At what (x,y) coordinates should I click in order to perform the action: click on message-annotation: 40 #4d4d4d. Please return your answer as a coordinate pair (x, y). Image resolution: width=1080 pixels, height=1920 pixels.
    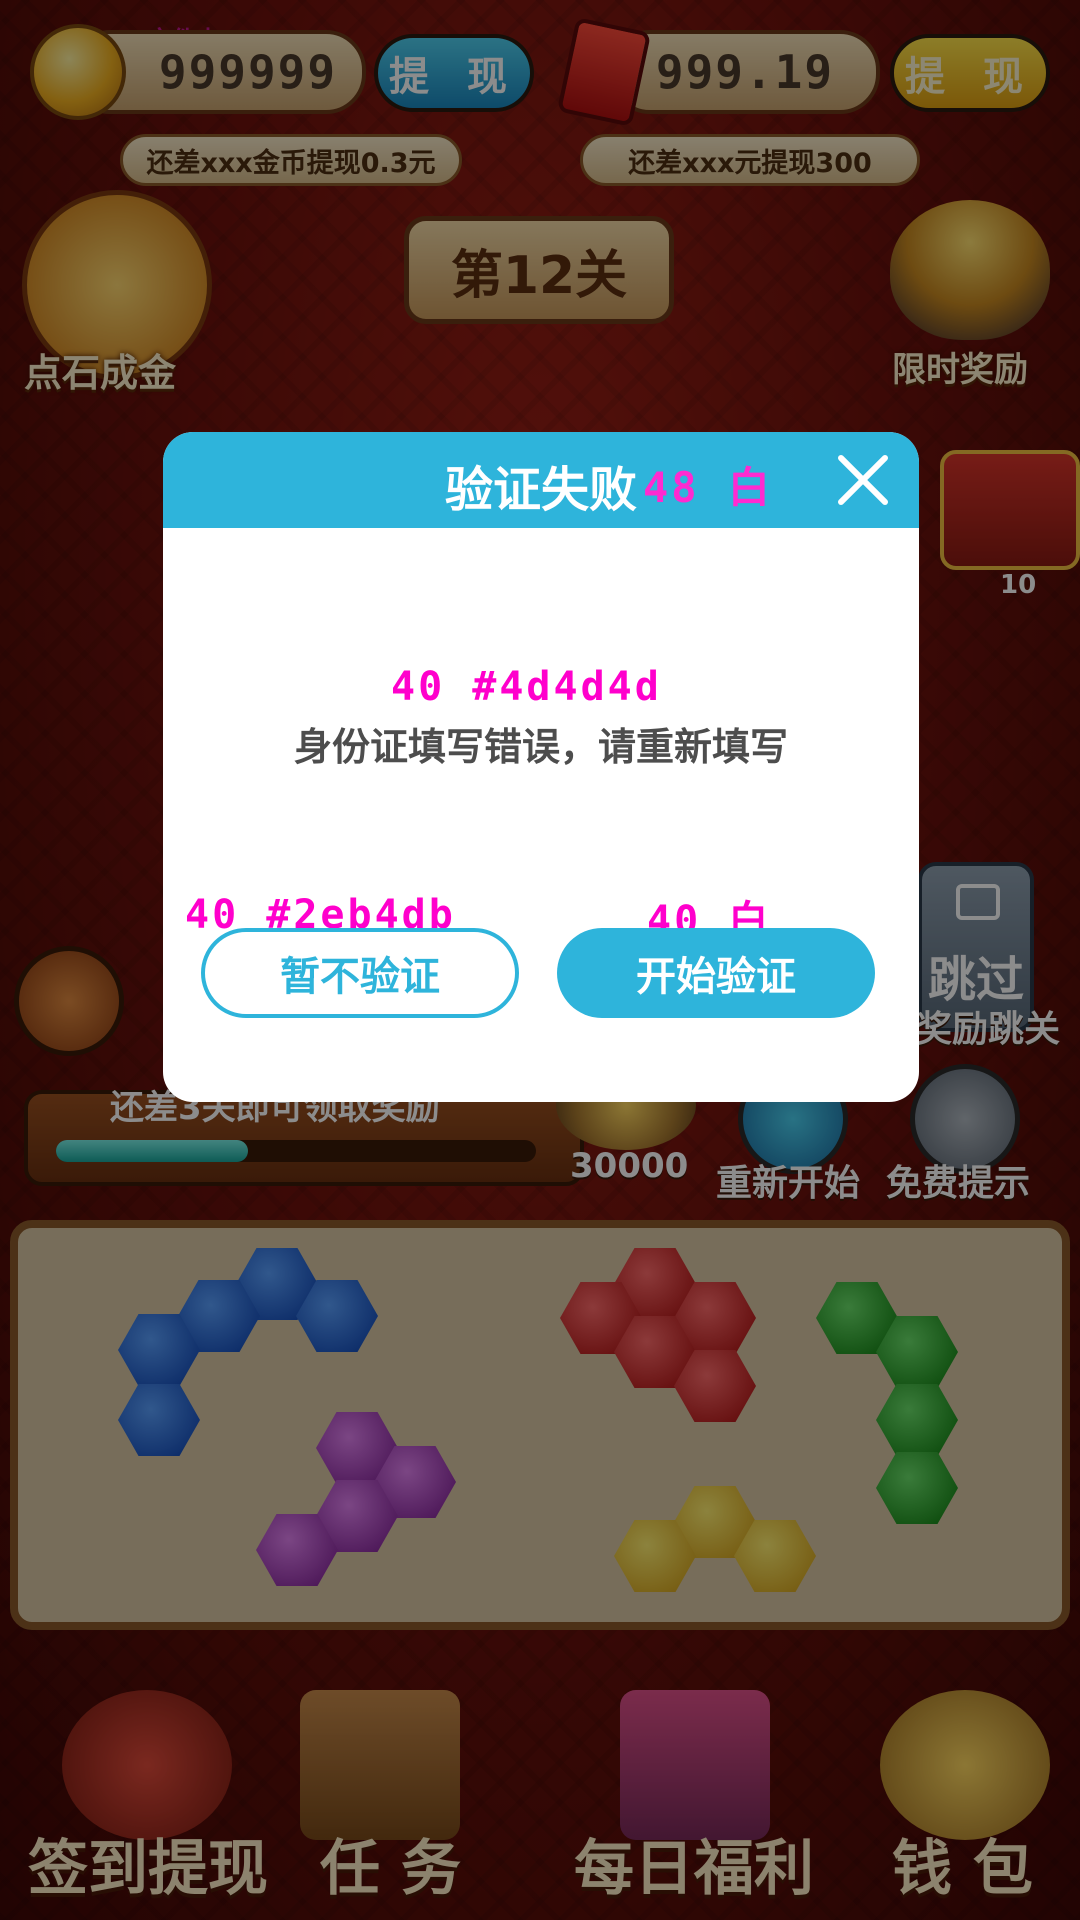
    Looking at the image, I should click on (526, 687).